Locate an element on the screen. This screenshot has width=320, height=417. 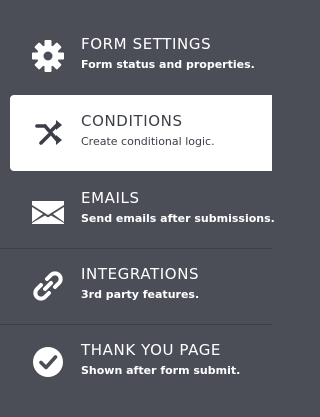
menu-item-subtitle: Form status and properties. is located at coordinates (168, 64).